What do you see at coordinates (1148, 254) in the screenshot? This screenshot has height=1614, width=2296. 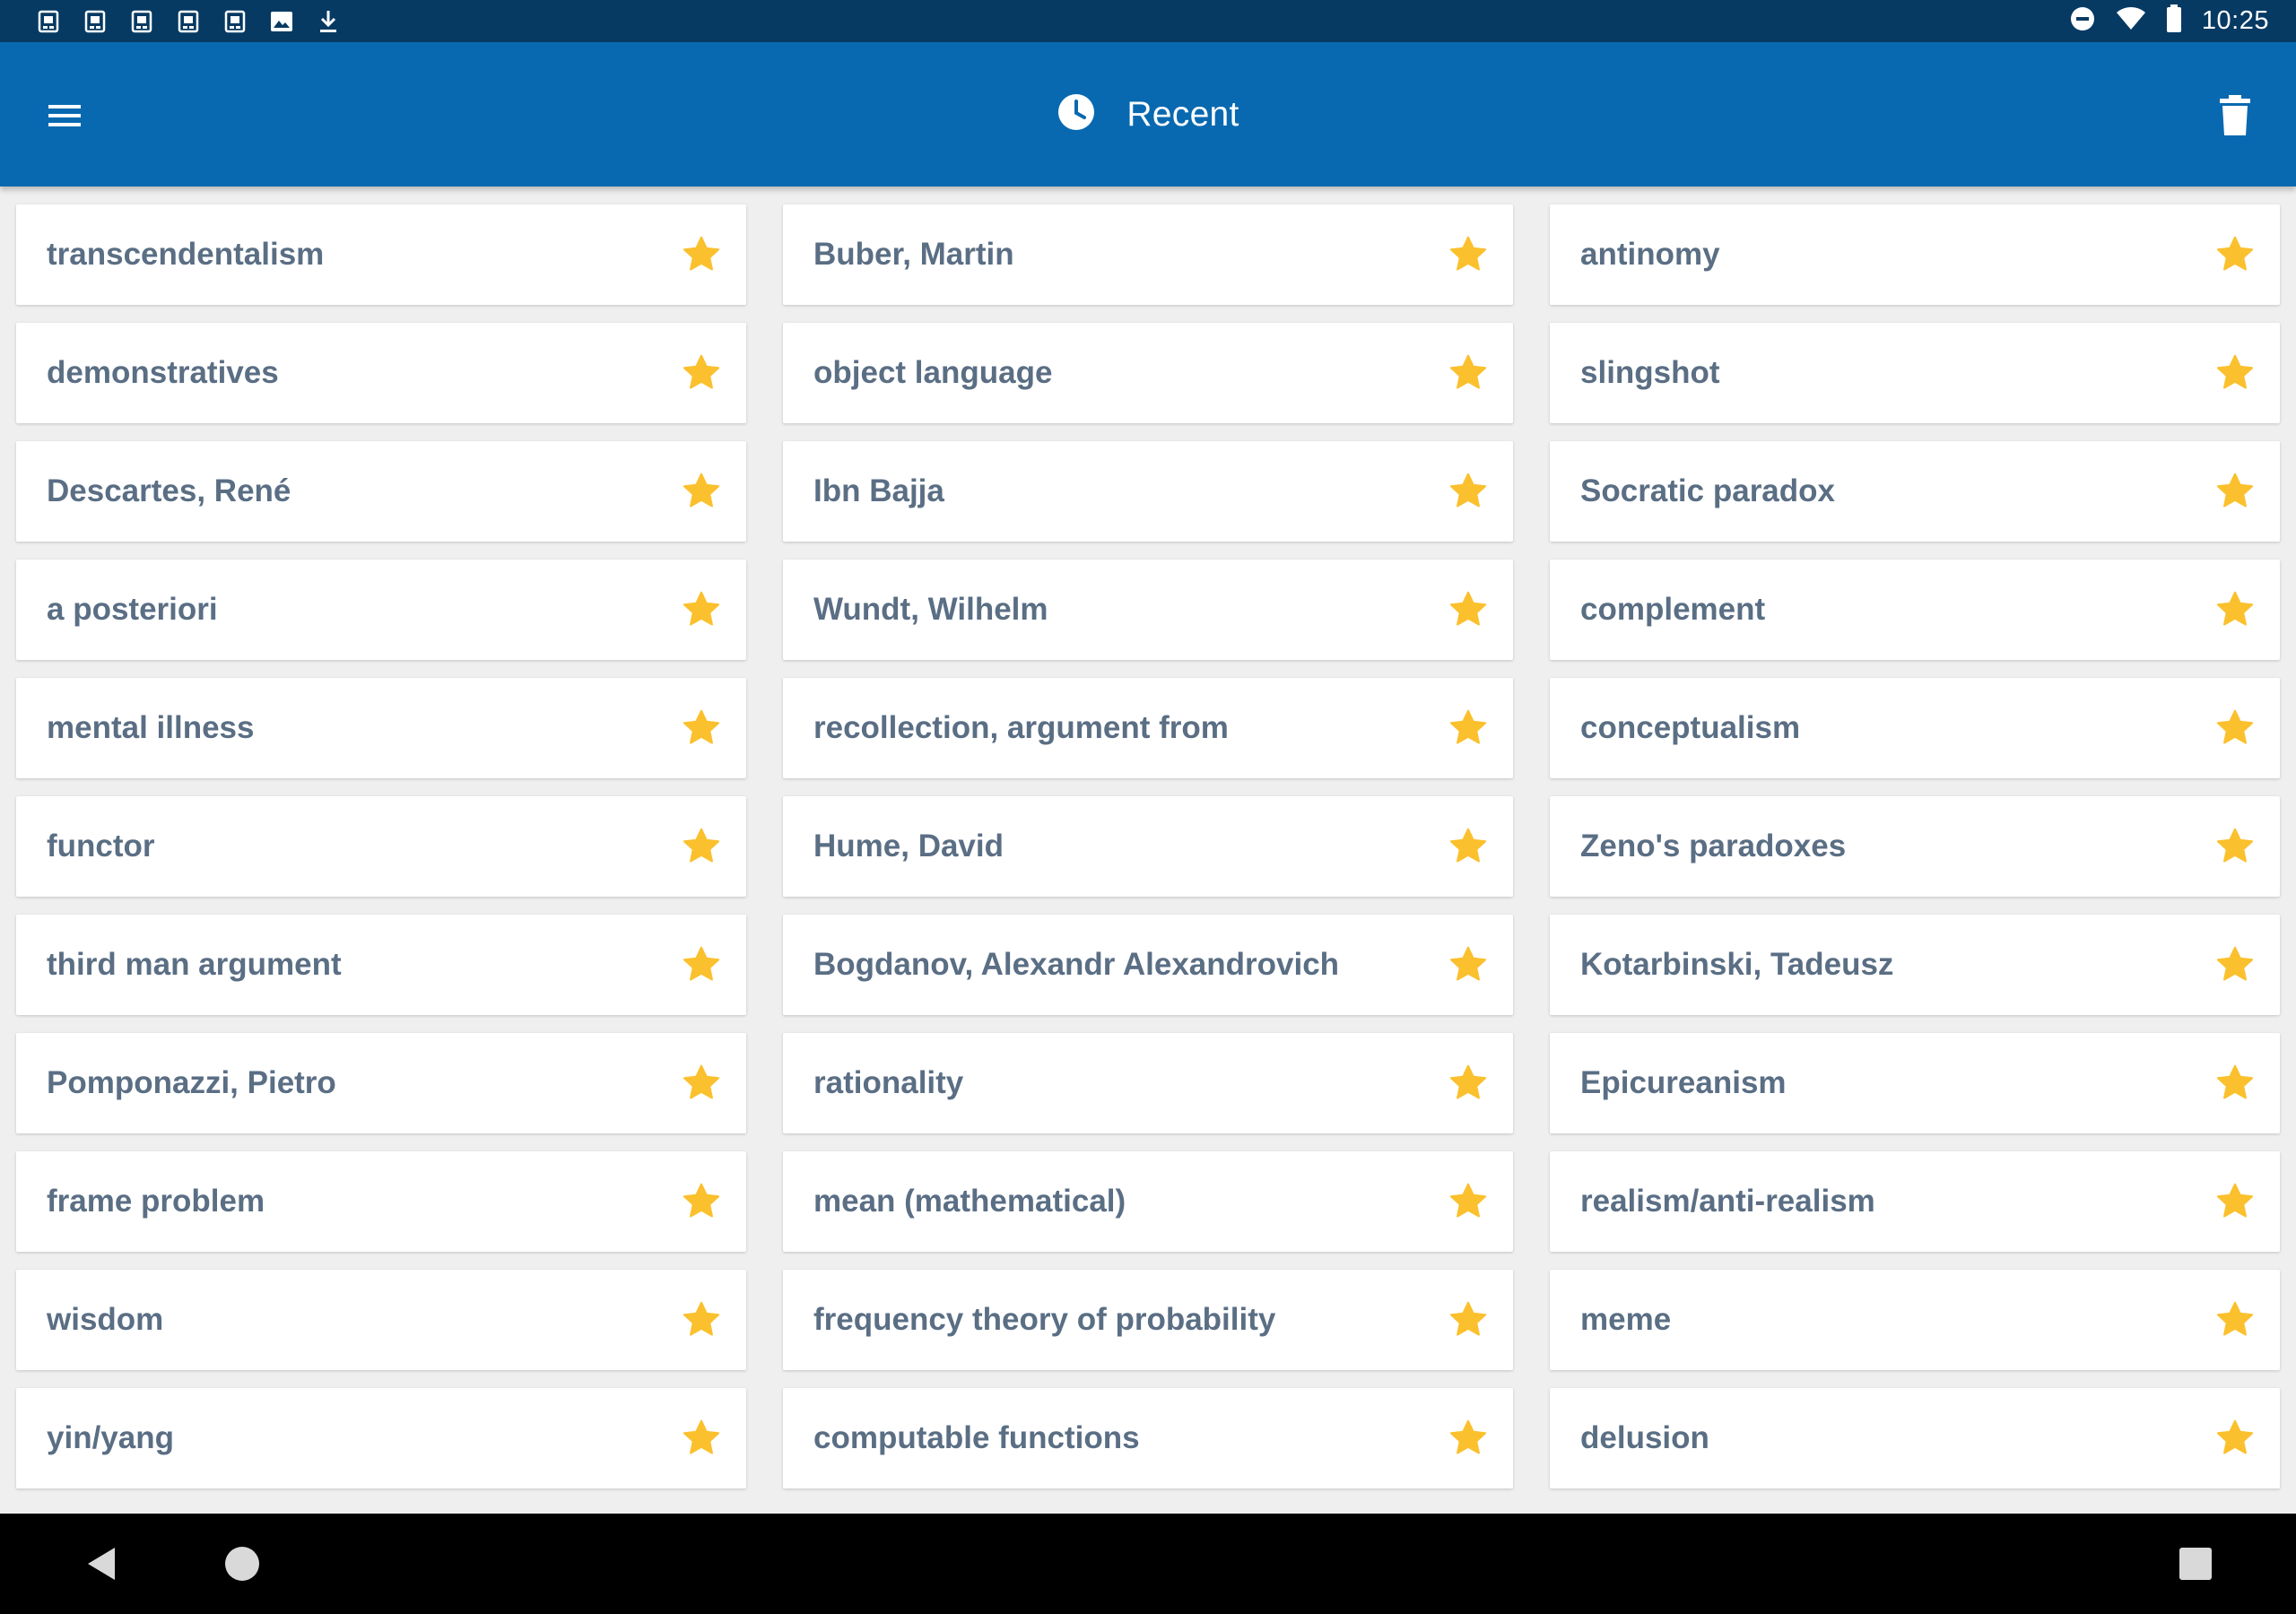 I see `list-item: Buber, Martin` at bounding box center [1148, 254].